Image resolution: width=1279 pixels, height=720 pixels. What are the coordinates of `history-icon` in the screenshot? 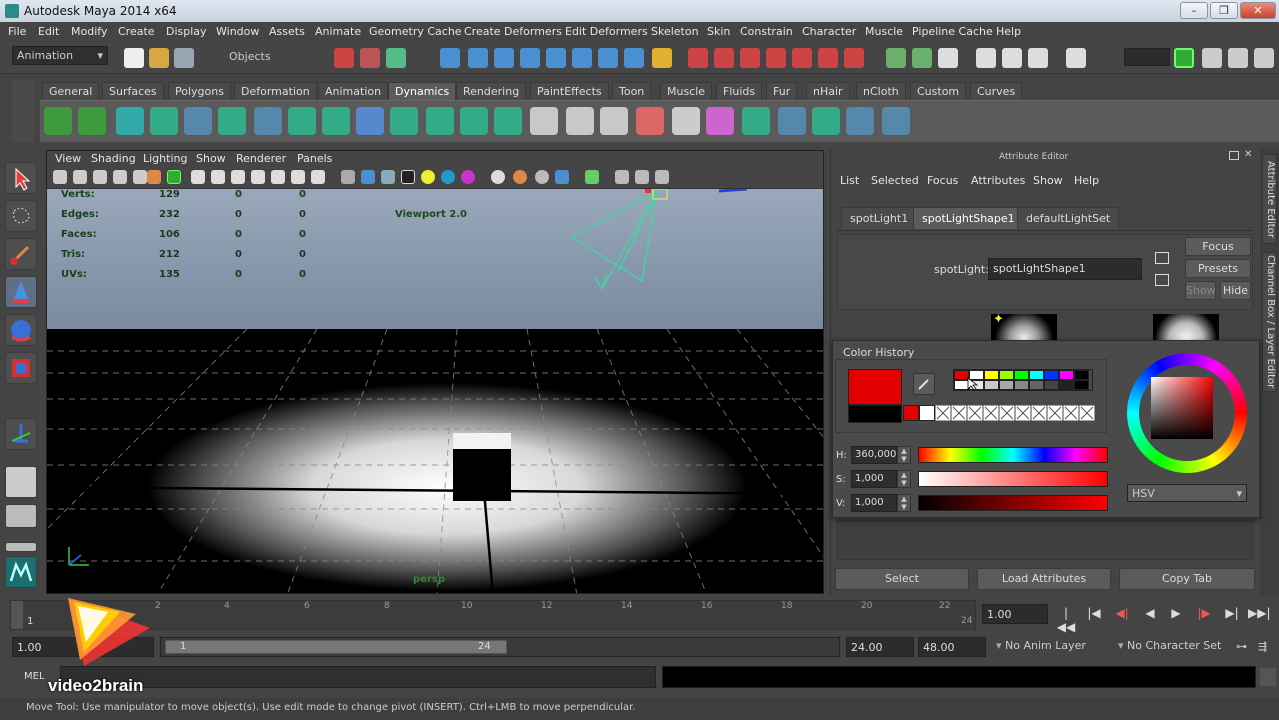 It's located at (854, 58).